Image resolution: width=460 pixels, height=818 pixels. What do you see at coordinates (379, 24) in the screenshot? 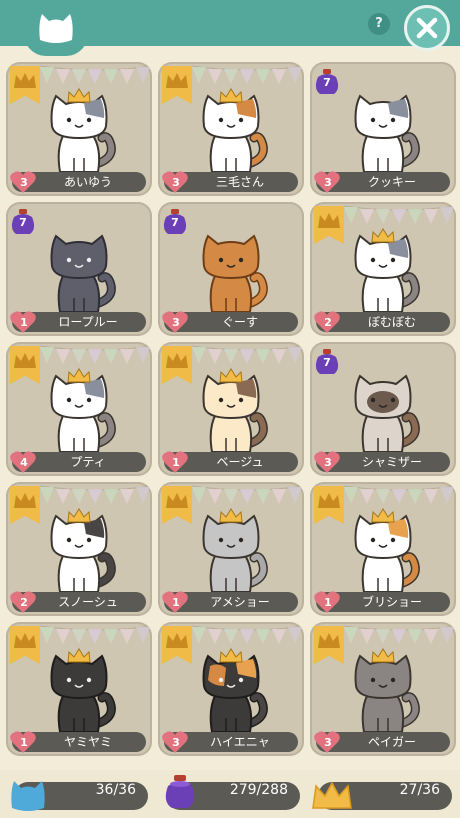
I see `help-button: ?` at bounding box center [379, 24].